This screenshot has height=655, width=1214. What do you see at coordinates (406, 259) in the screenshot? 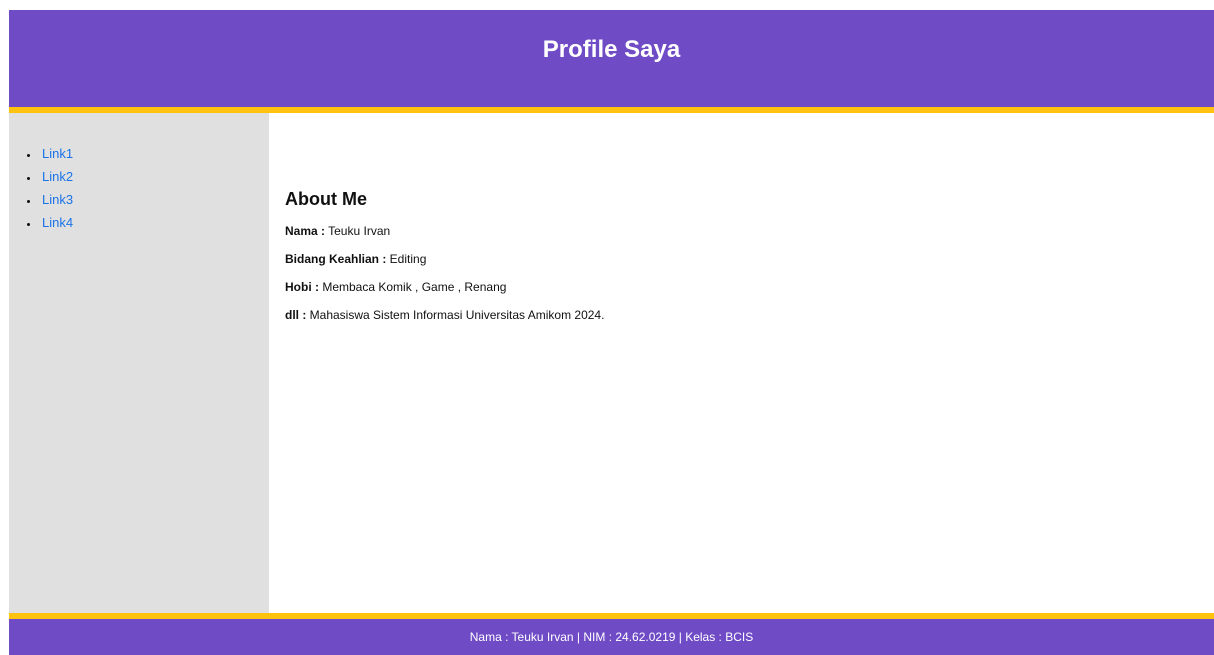
I see `profile-value-bidang-keahlian: Editing` at bounding box center [406, 259].